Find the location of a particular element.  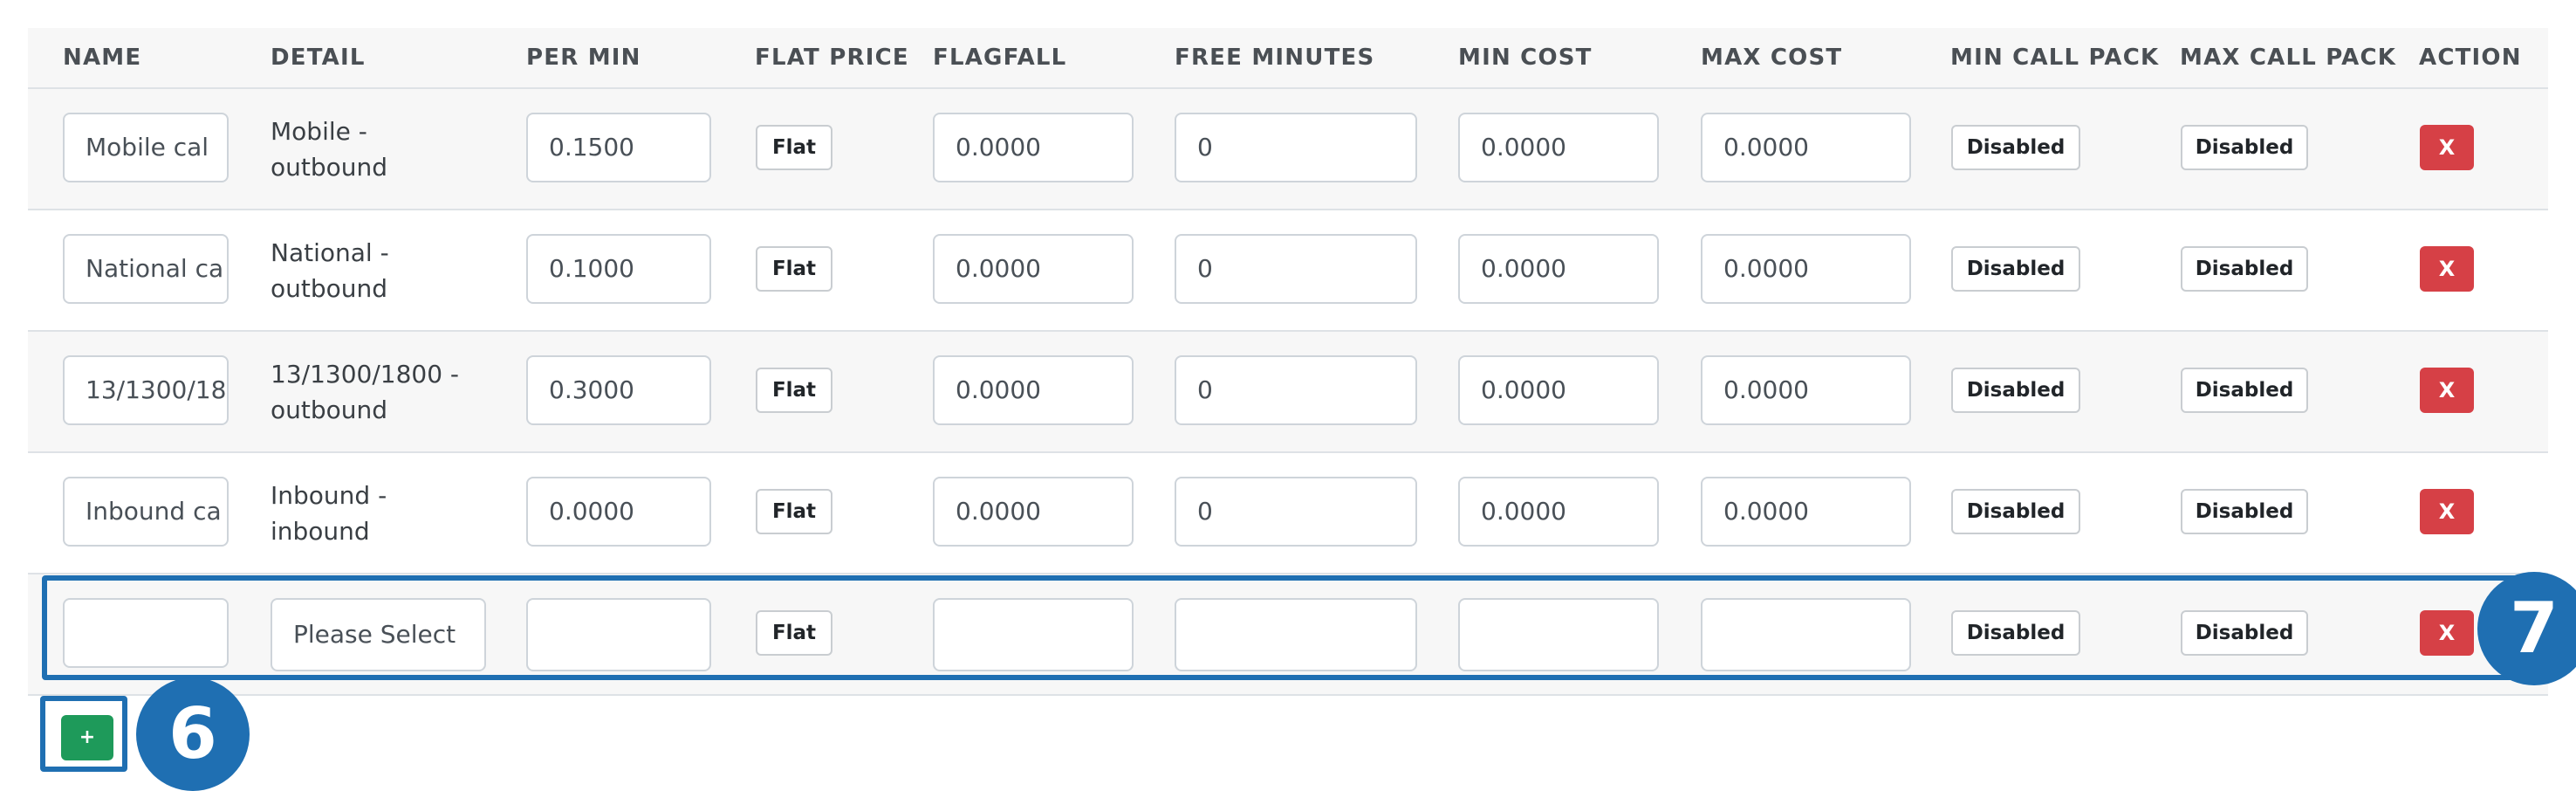

header-name: NAME is located at coordinates (103, 58).